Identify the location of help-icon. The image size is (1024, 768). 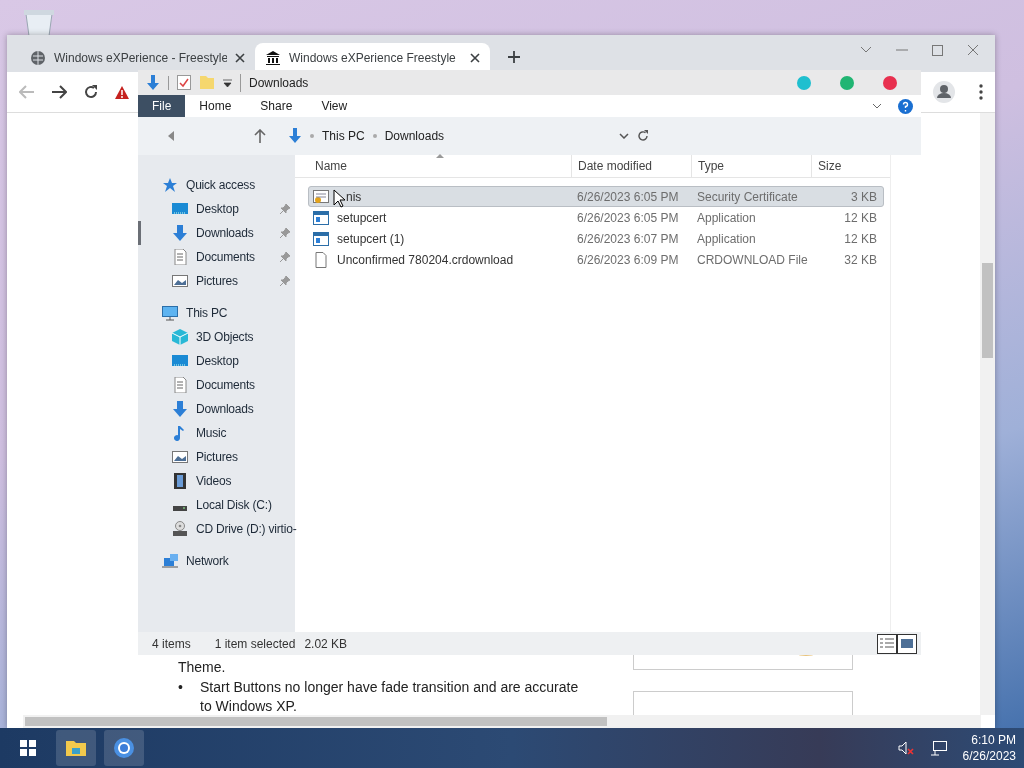
(905, 106).